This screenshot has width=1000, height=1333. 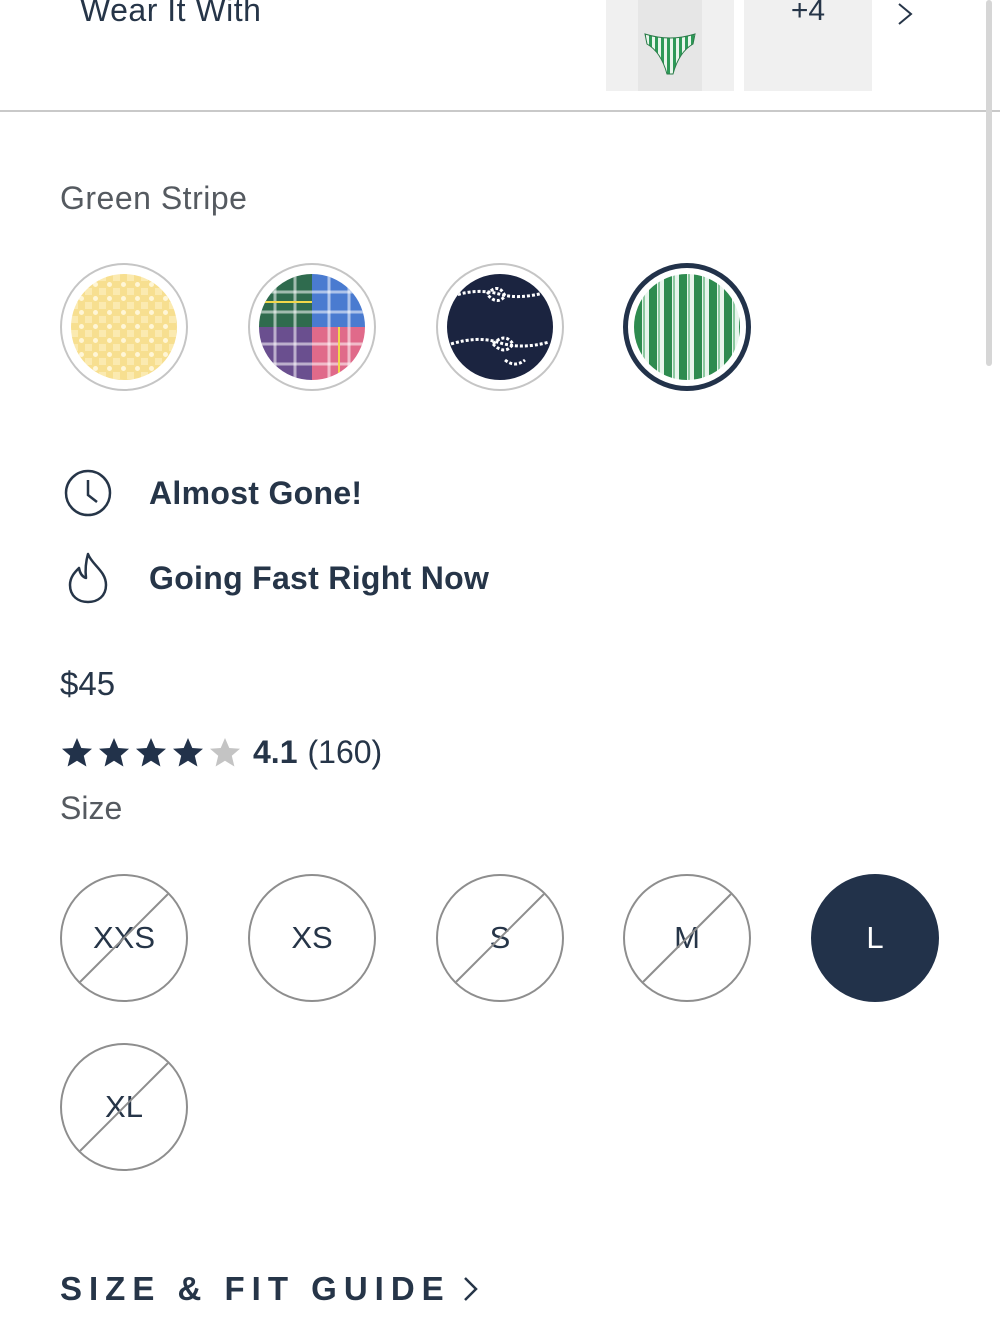 I want to click on rating-value: 4.1, so click(x=275, y=751).